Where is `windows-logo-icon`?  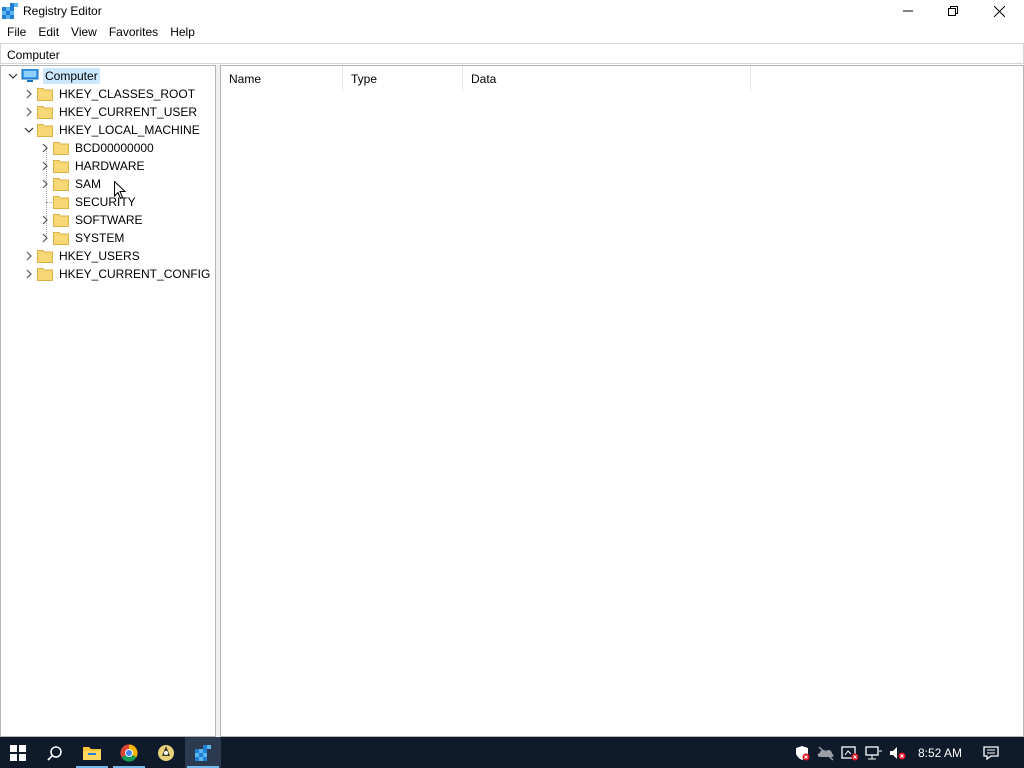 windows-logo-icon is located at coordinates (18, 752).